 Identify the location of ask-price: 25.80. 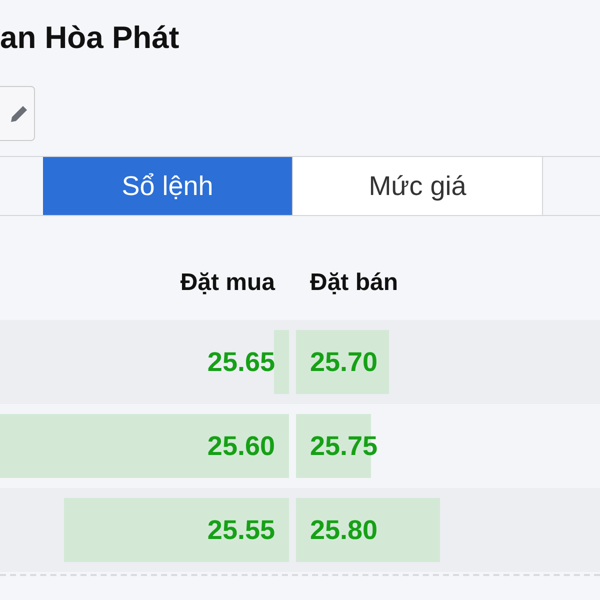
(343, 530).